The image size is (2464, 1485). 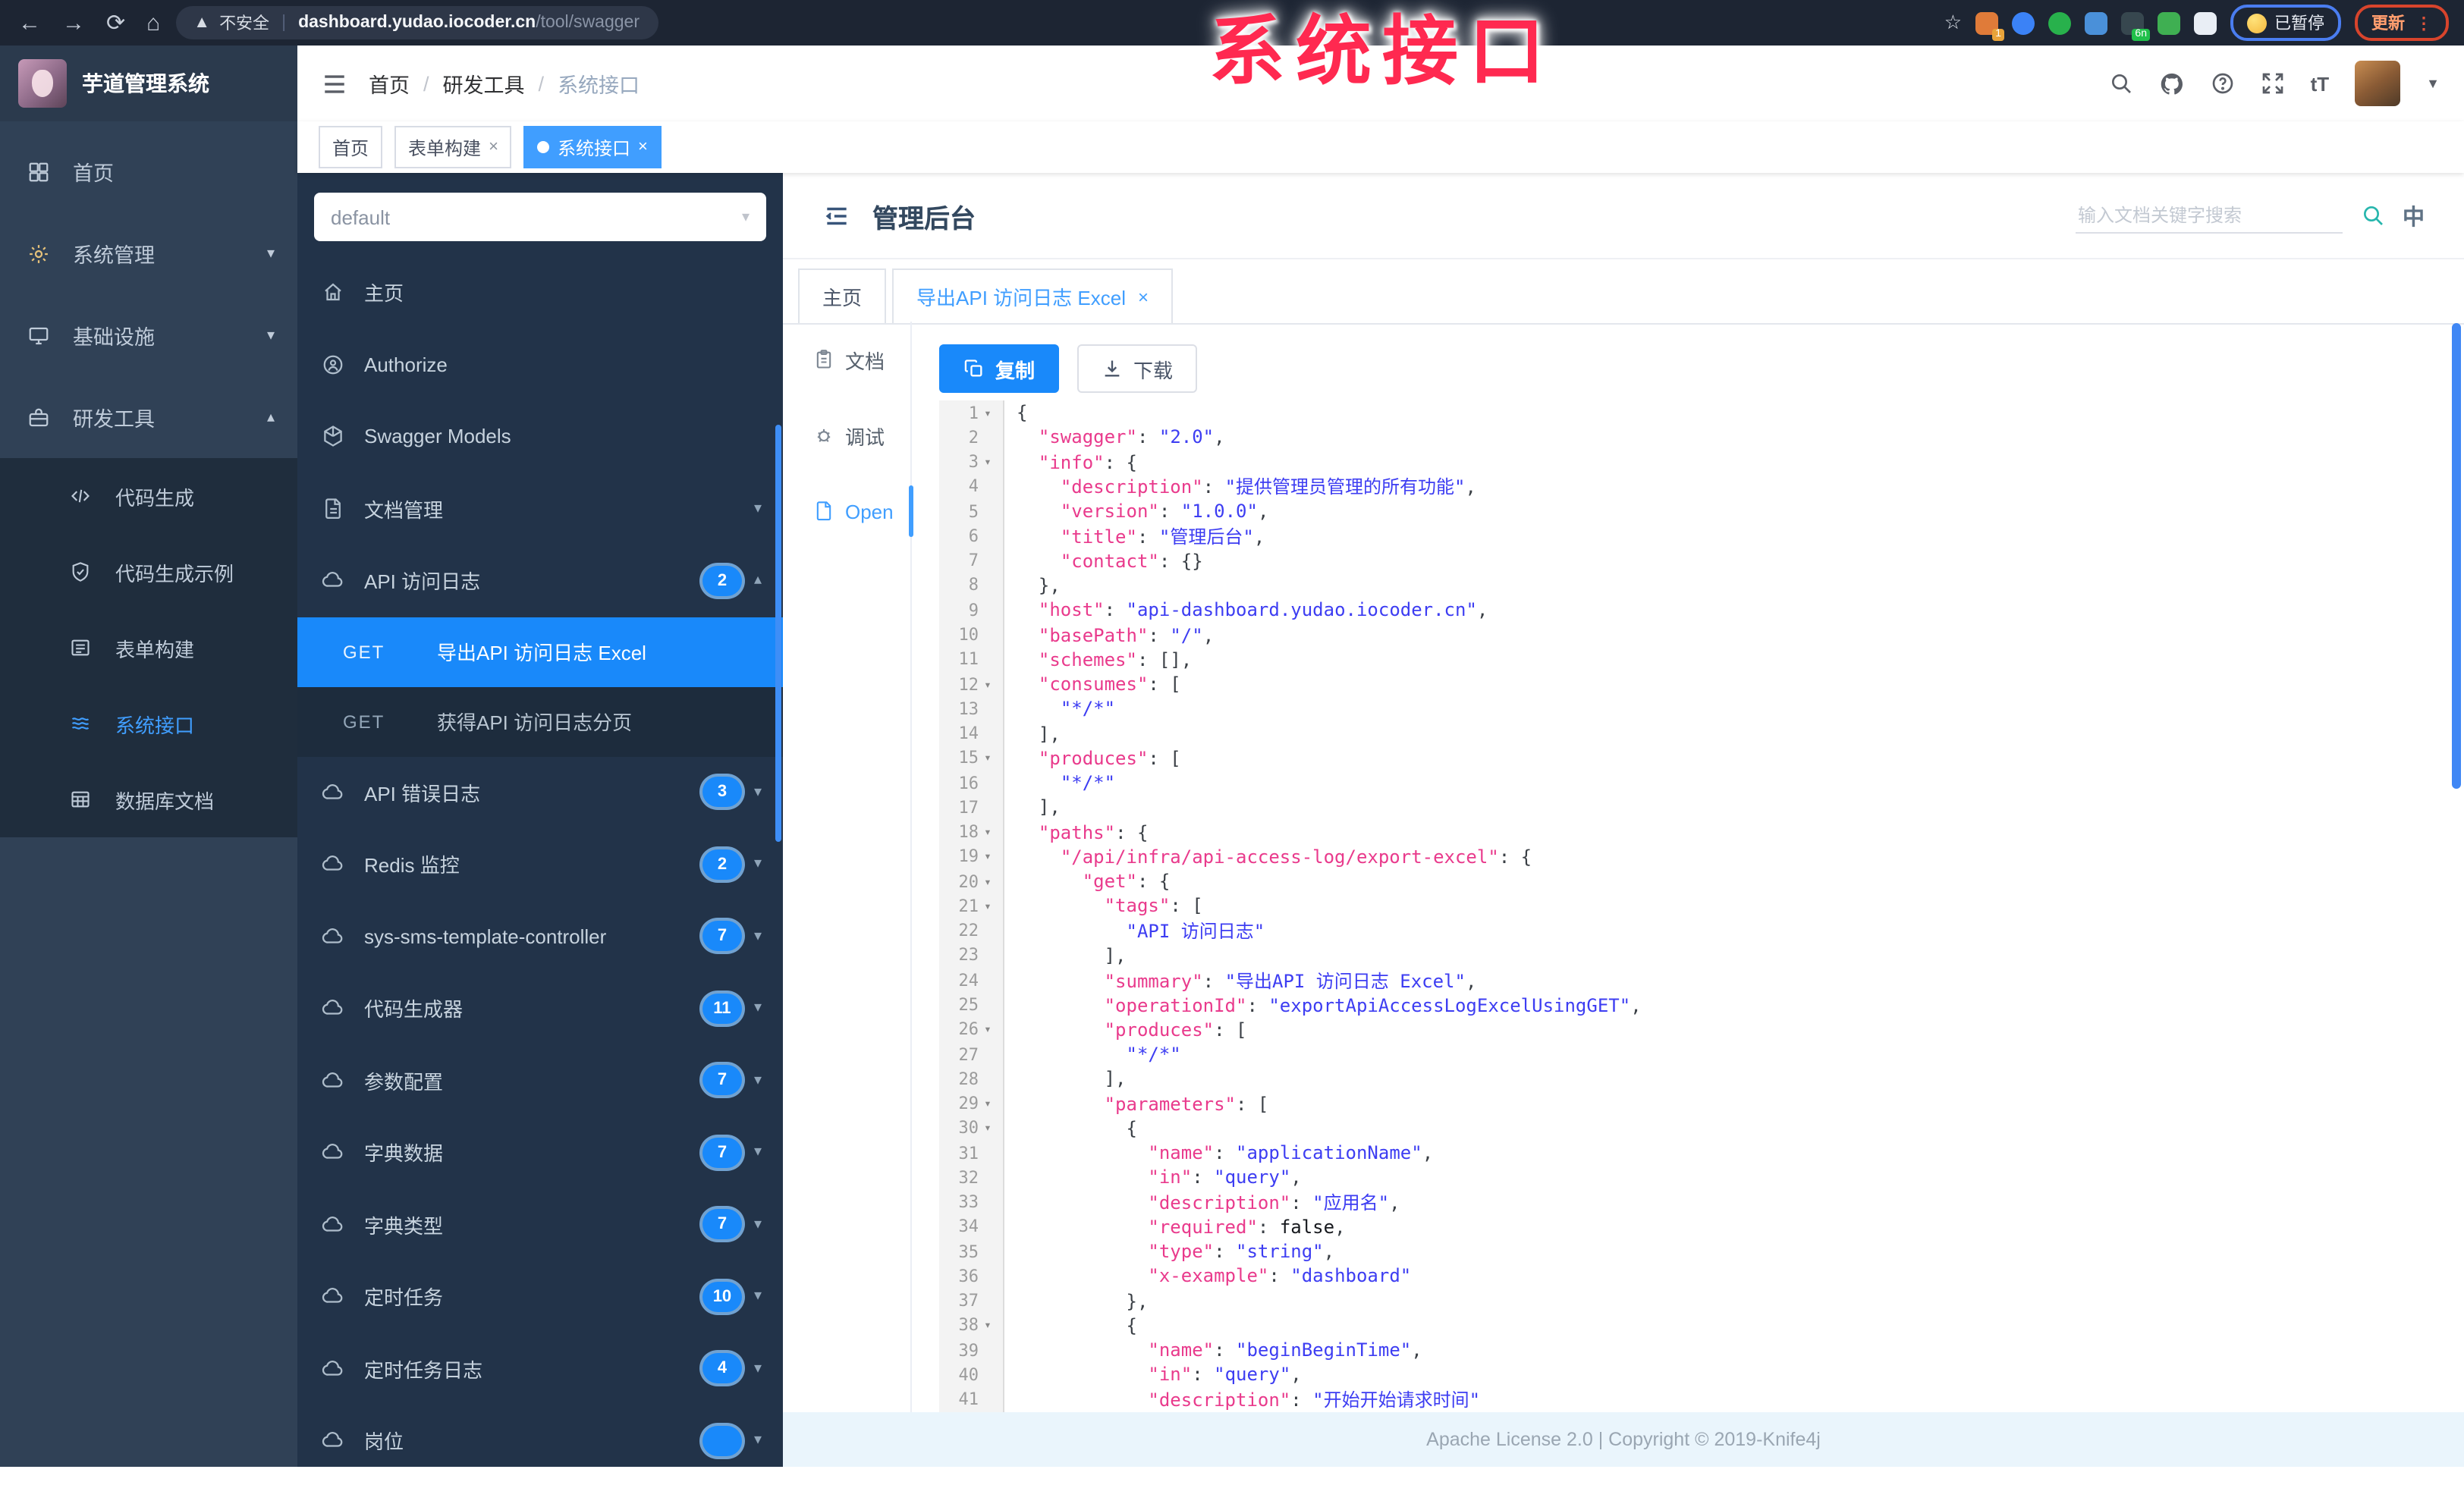 What do you see at coordinates (540, 864) in the screenshot?
I see `api-group-Redis 监控: Redis 监控 2 ▾` at bounding box center [540, 864].